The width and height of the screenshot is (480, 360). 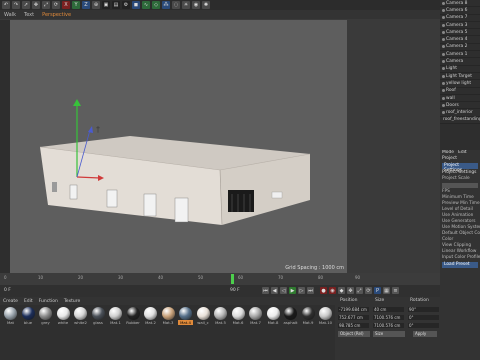 I want to click on render-settings-icon: ⚙, so click(x=126, y=5).